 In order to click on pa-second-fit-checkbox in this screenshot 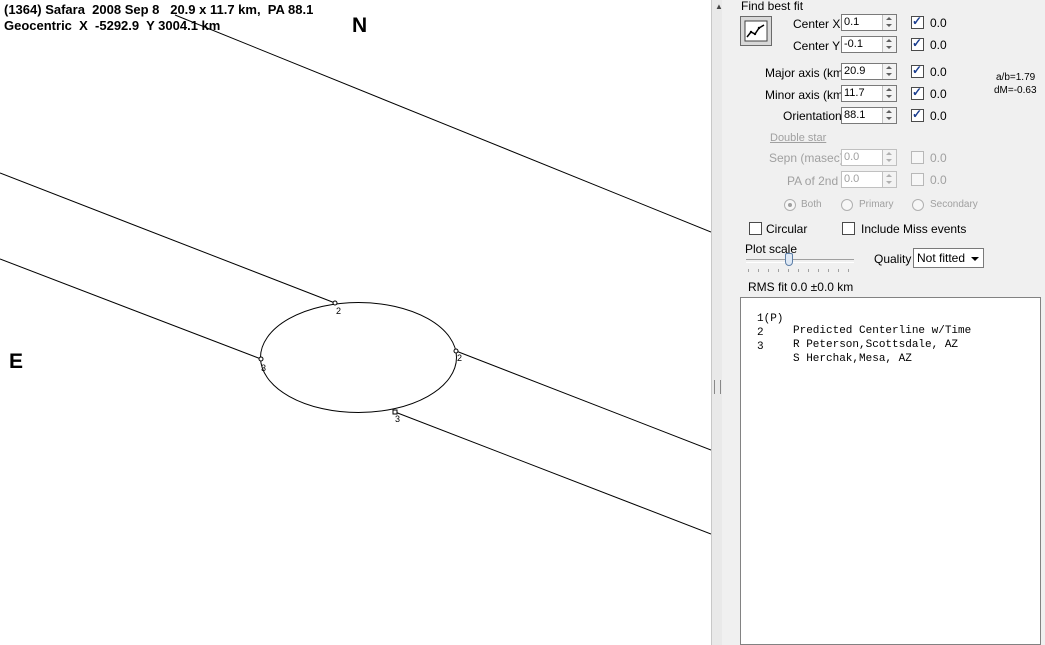, I will do `click(917, 179)`.